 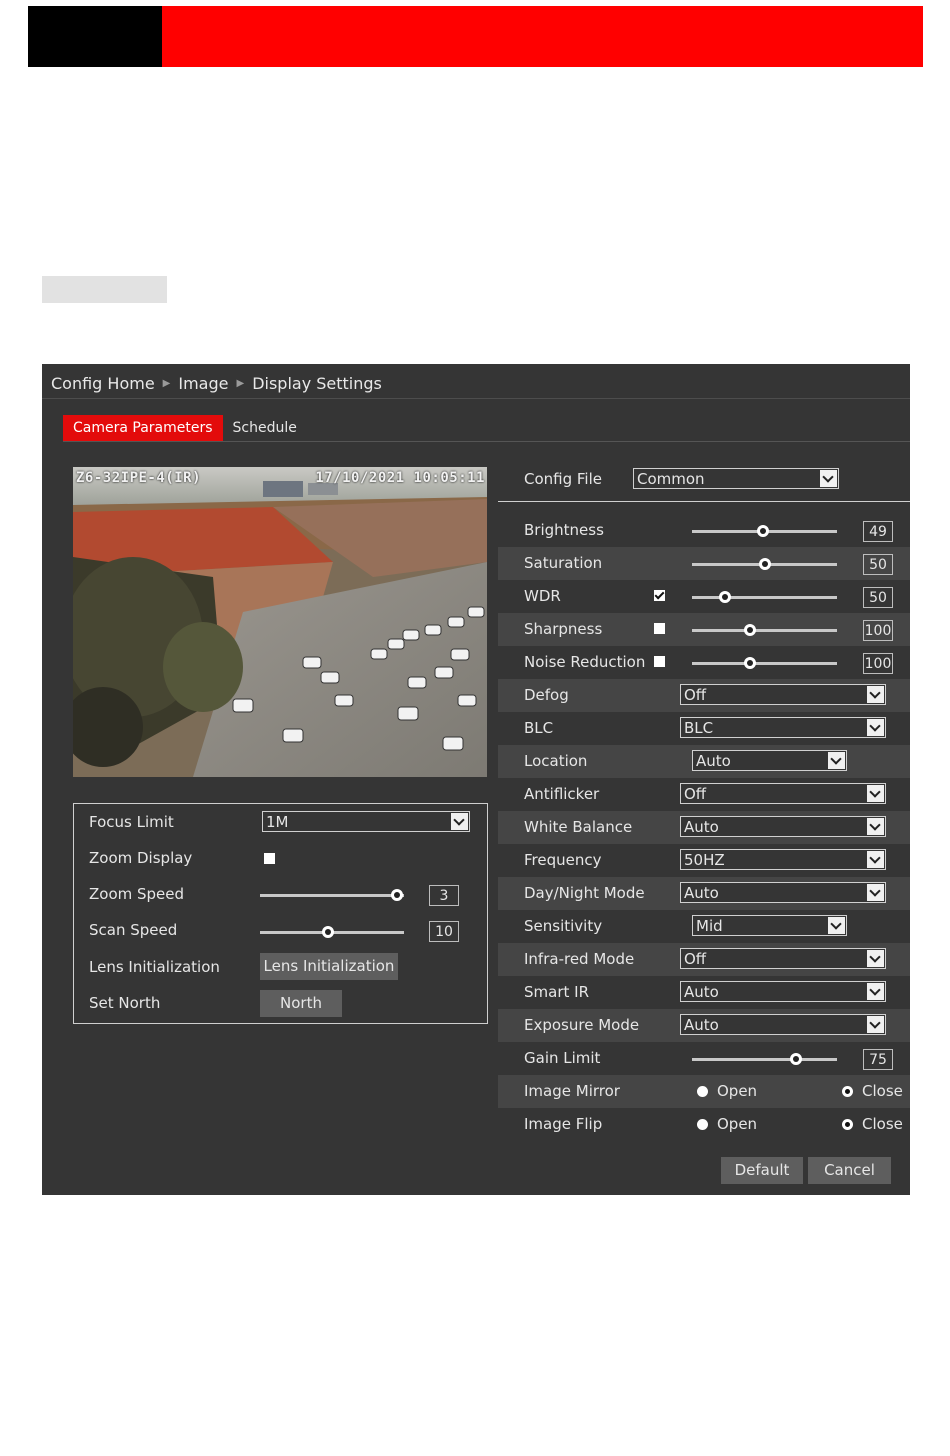 I want to click on brightness-value: 49, so click(x=878, y=531).